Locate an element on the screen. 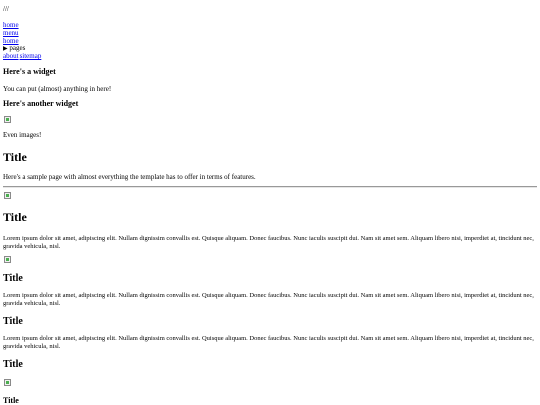  widget-text-2: Even images! is located at coordinates (22, 135).